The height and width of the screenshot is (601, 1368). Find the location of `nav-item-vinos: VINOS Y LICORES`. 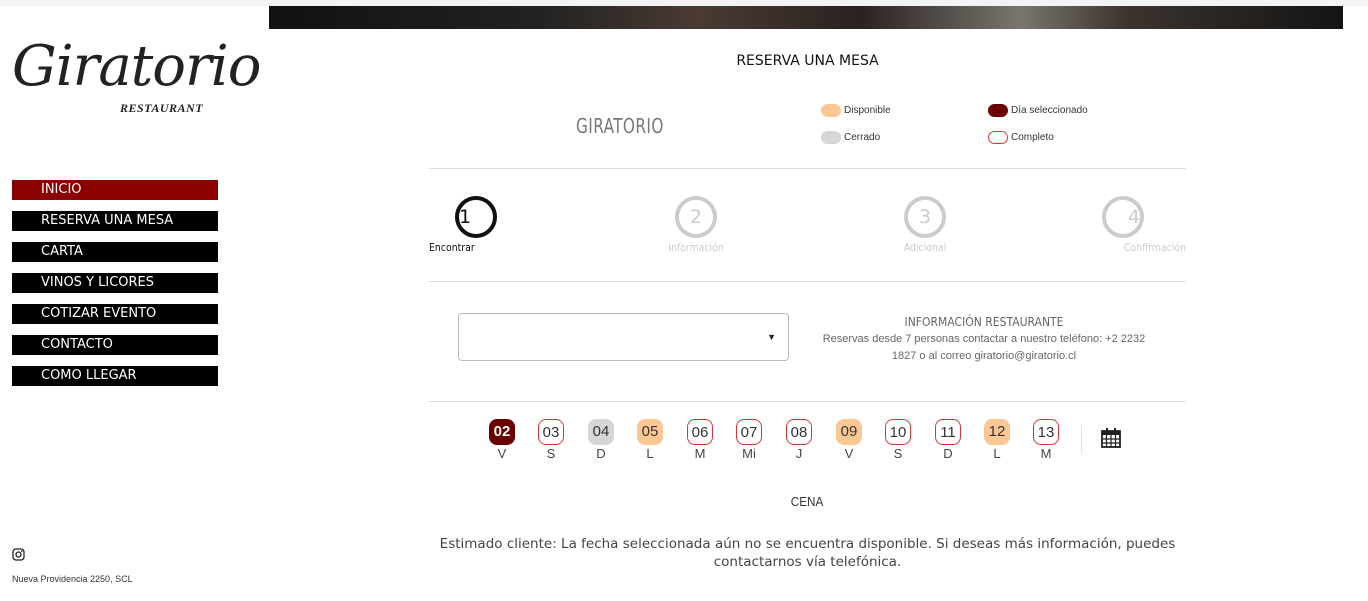

nav-item-vinos: VINOS Y LICORES is located at coordinates (115, 283).